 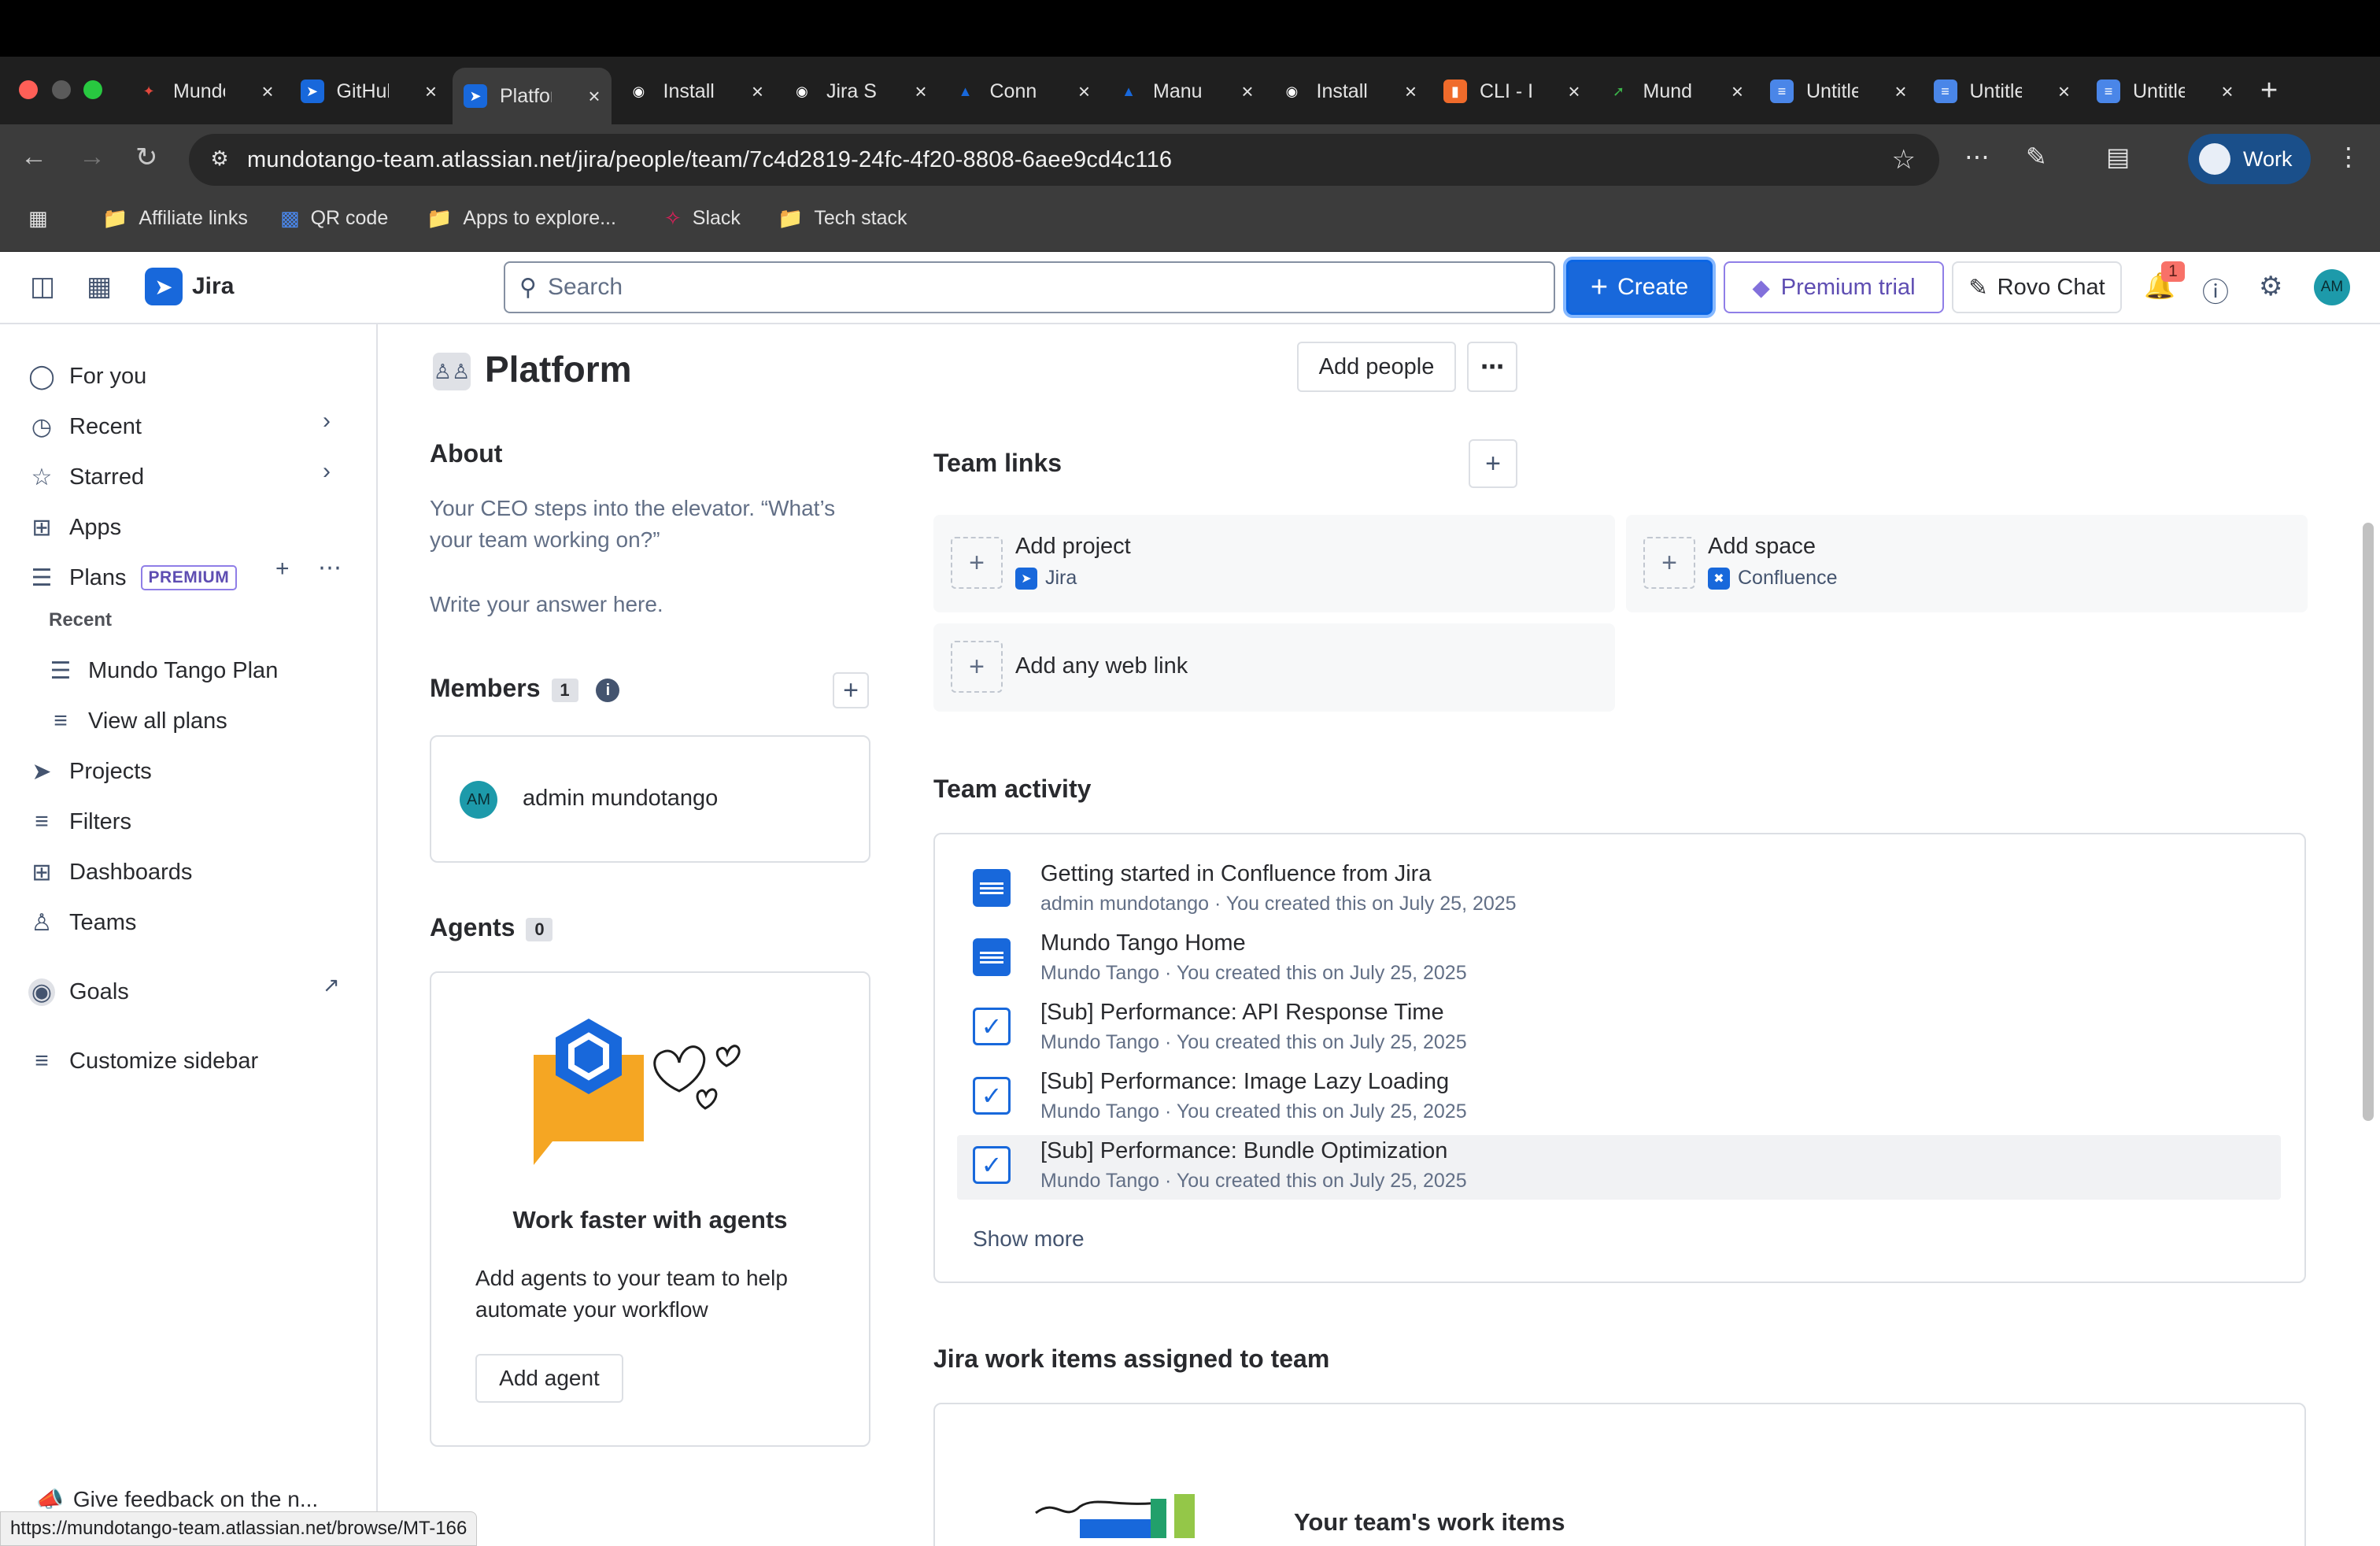 What do you see at coordinates (1274, 564) in the screenshot?
I see `add-project-link-card: + Add project ➤ Jira` at bounding box center [1274, 564].